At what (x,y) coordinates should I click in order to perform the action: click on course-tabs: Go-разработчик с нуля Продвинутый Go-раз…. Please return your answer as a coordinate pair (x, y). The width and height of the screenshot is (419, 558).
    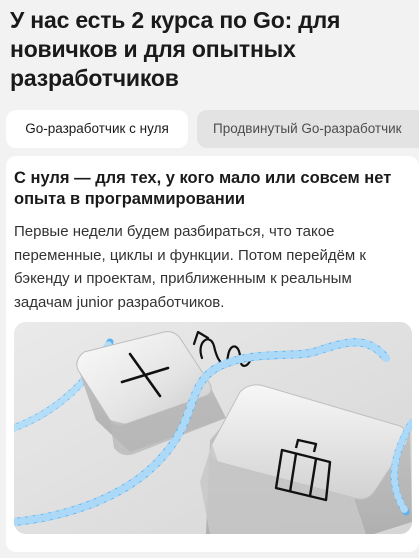
    Looking at the image, I should click on (212, 129).